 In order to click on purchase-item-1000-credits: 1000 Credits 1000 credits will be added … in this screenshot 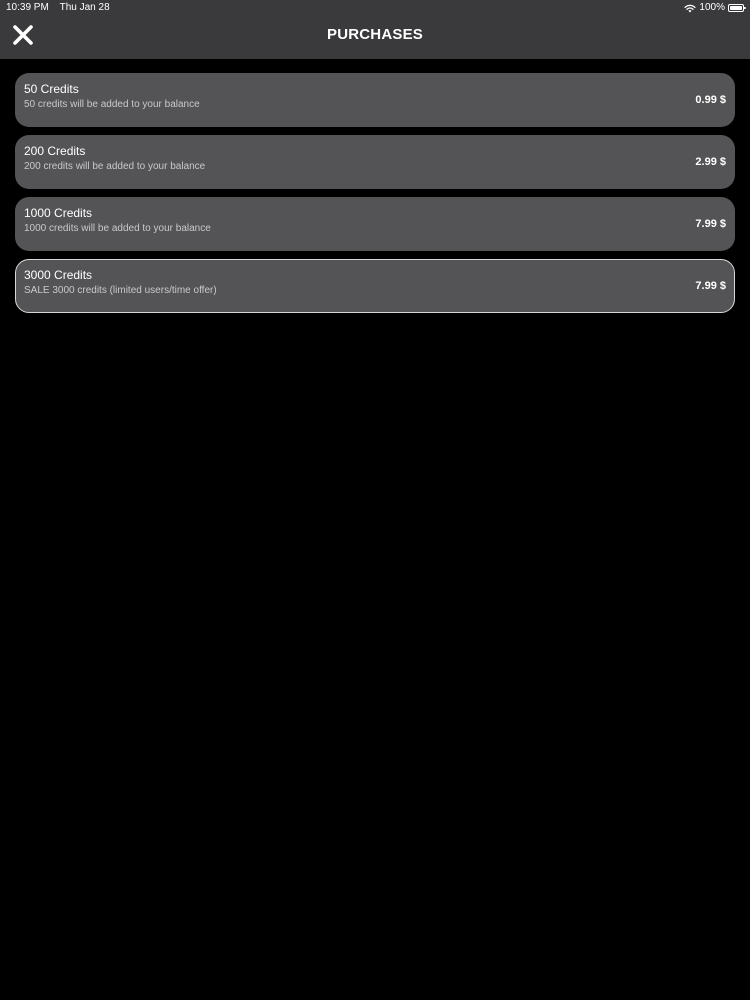, I will do `click(375, 224)`.